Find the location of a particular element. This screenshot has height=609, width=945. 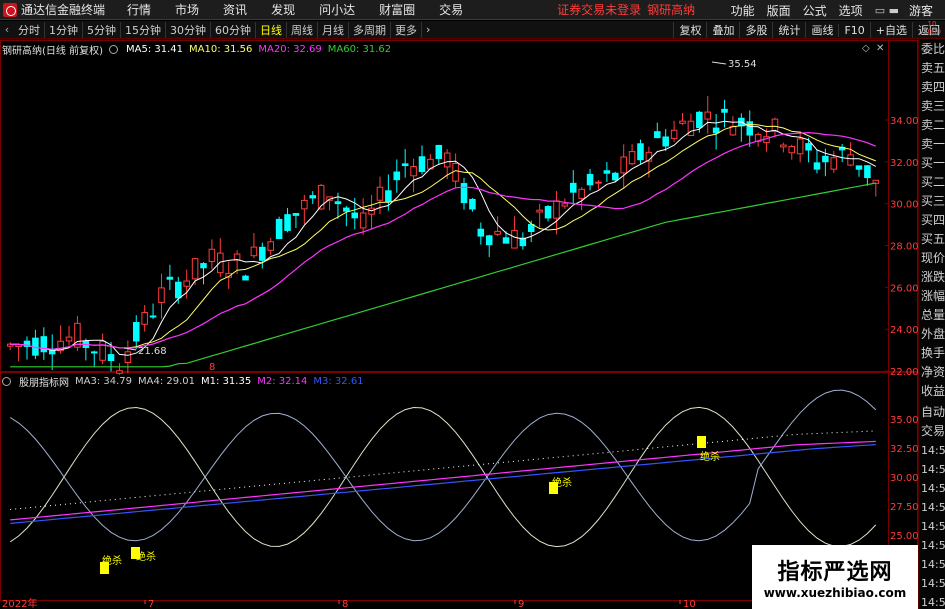

signal-text-2: 绝杀 is located at coordinates (146, 556).